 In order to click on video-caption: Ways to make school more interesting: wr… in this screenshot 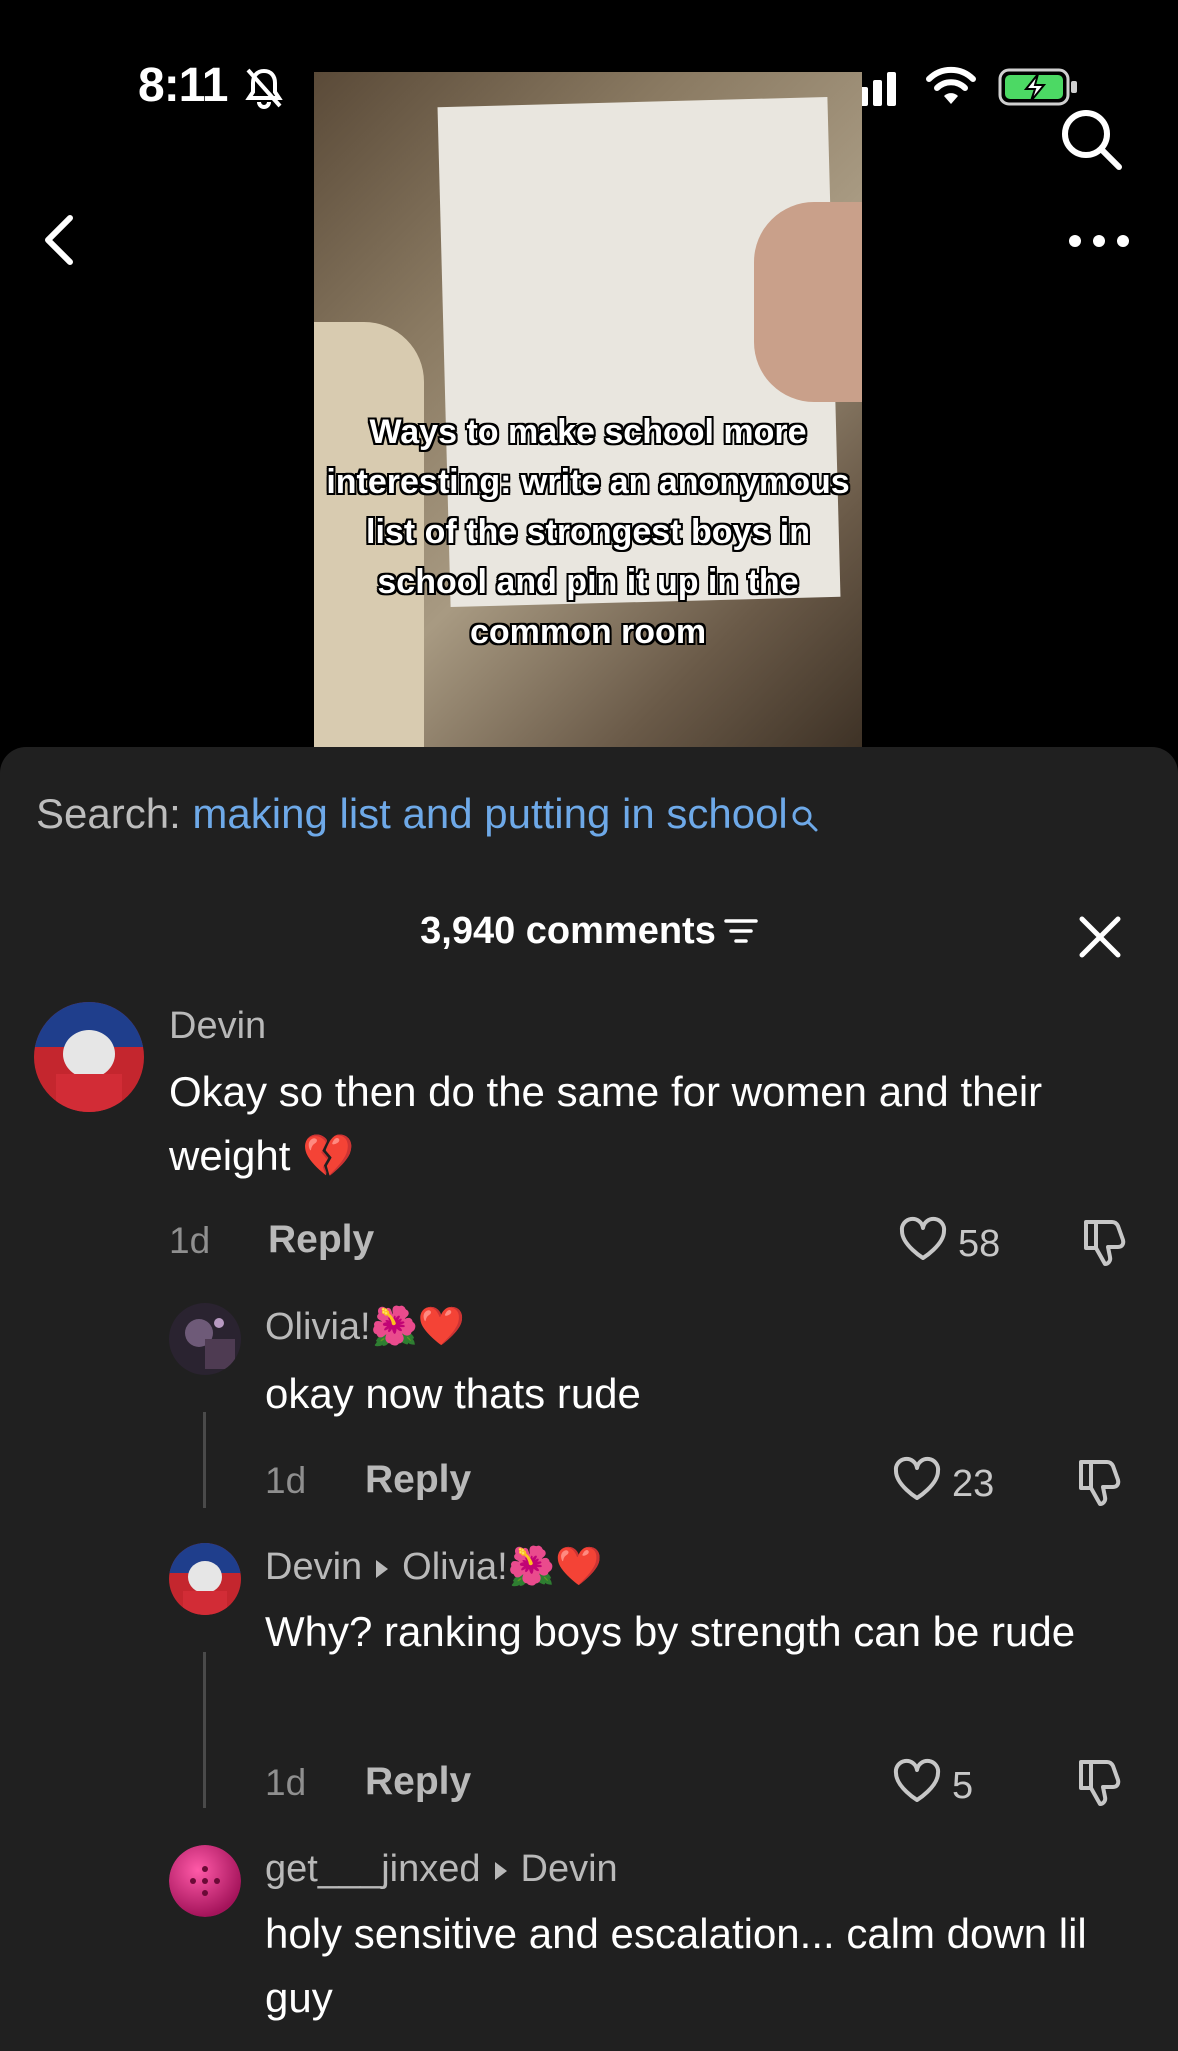, I will do `click(588, 532)`.